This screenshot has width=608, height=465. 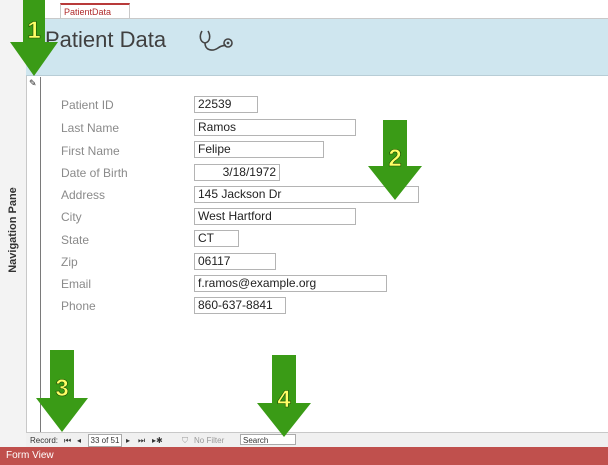 I want to click on callout-number-1: 1, so click(x=33, y=30).